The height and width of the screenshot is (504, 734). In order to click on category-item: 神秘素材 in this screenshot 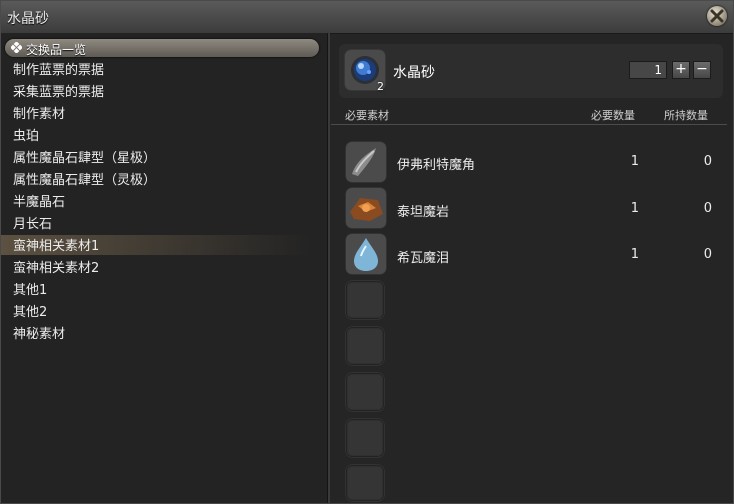, I will do `click(163, 335)`.